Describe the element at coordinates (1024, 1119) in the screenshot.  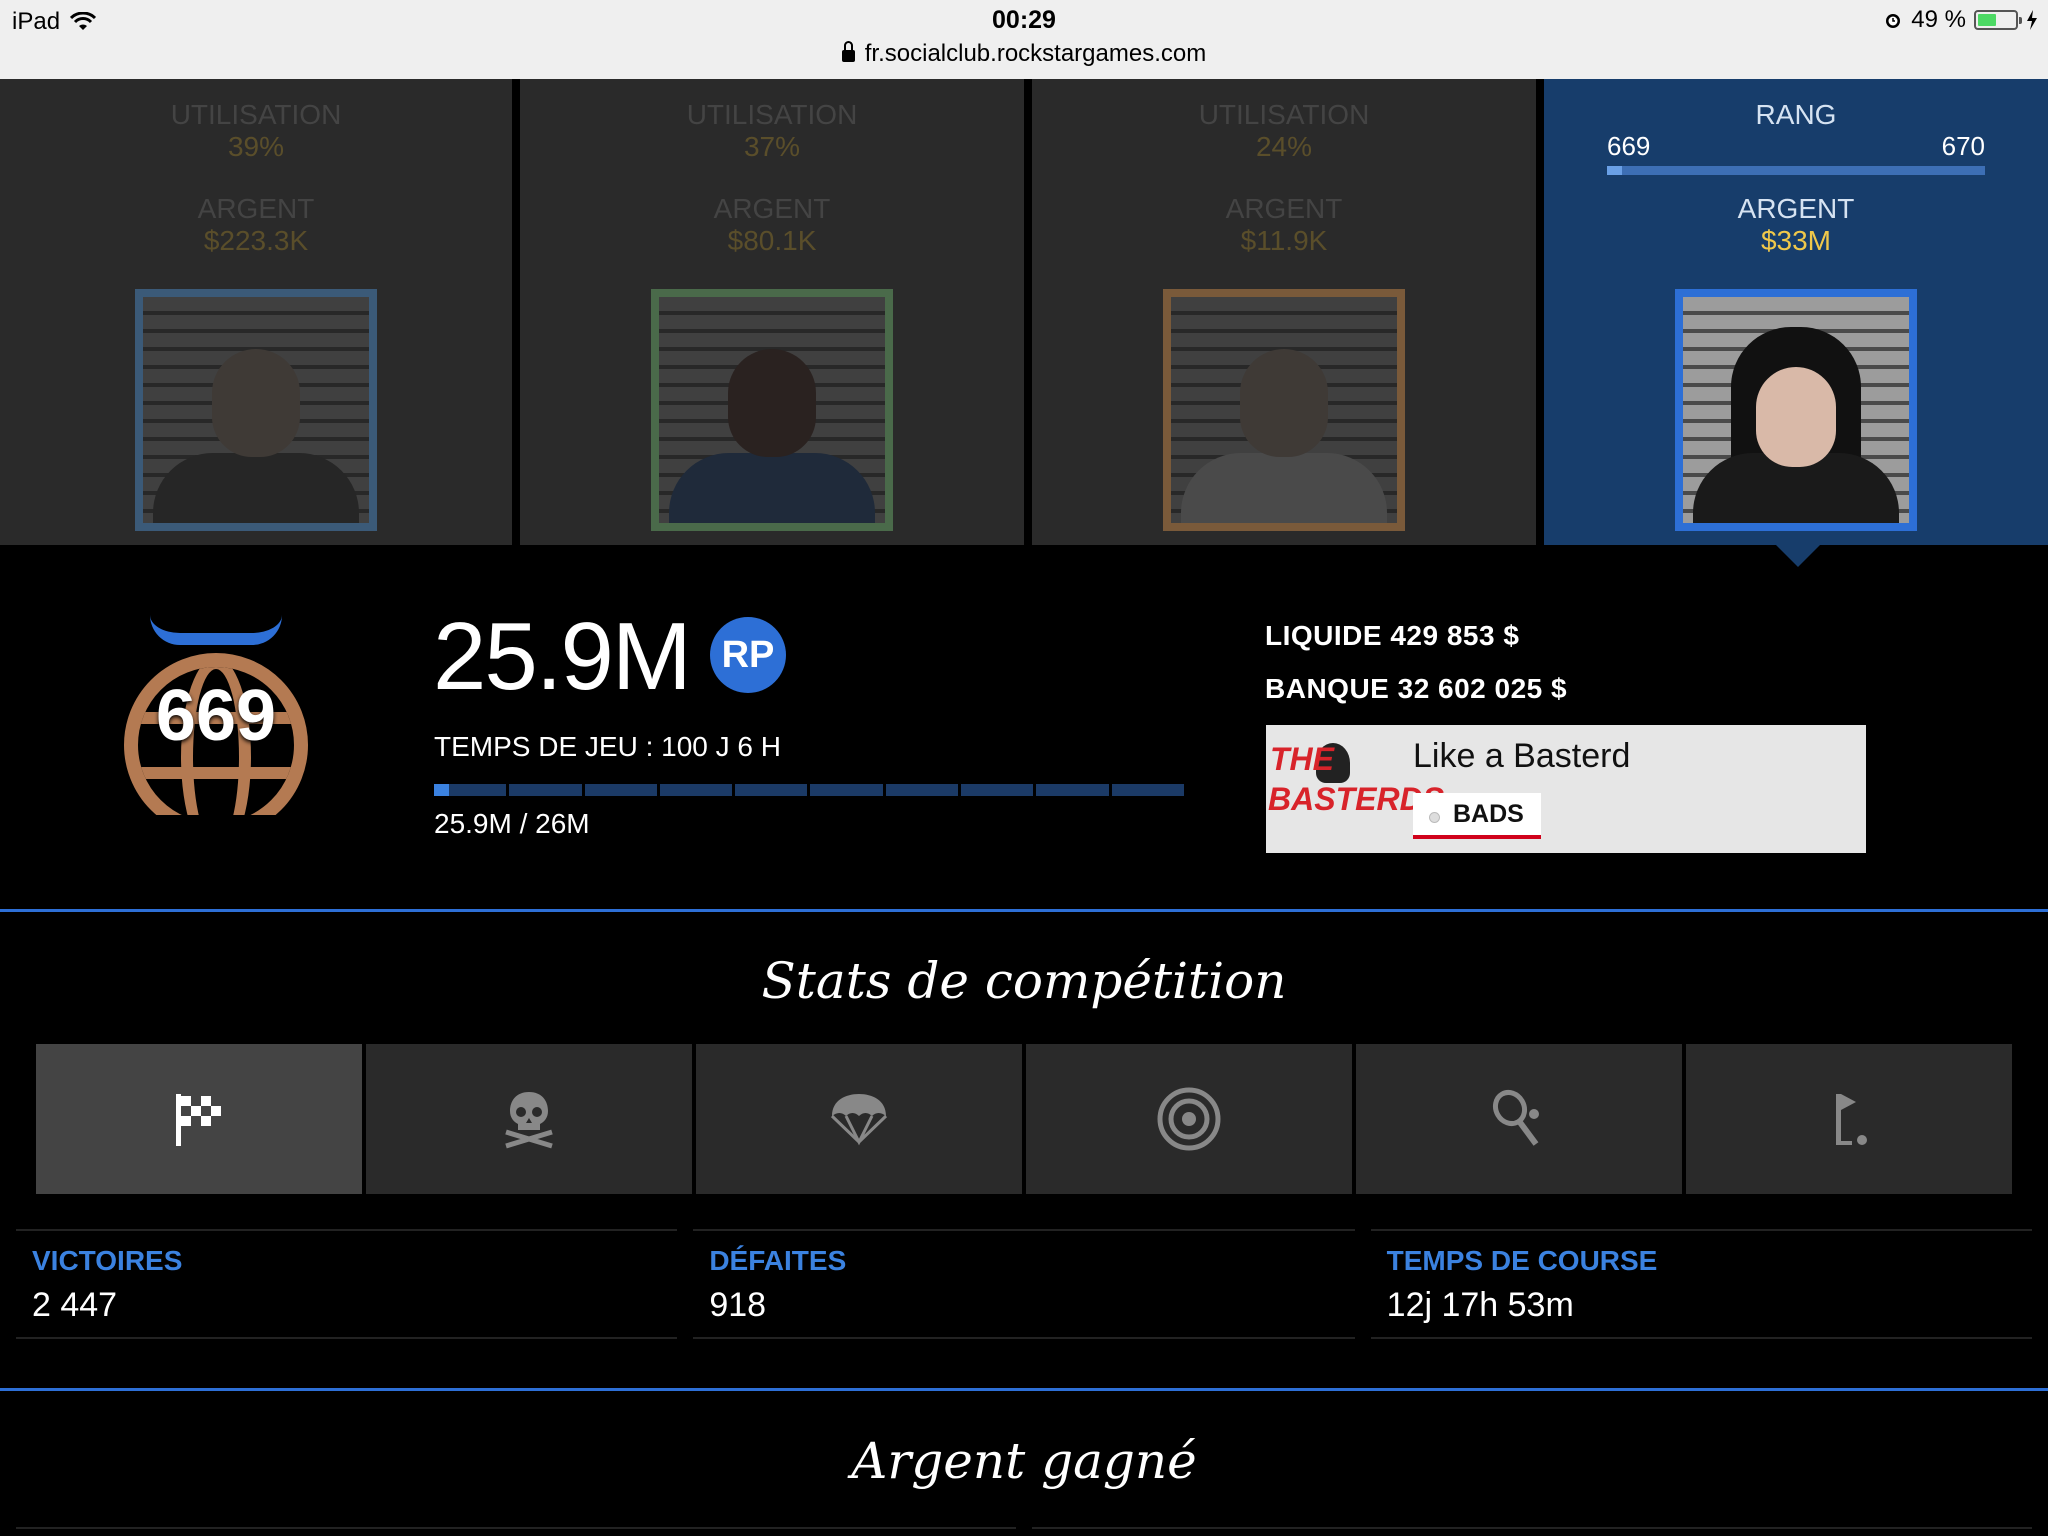
I see `competition-tabs` at that location.